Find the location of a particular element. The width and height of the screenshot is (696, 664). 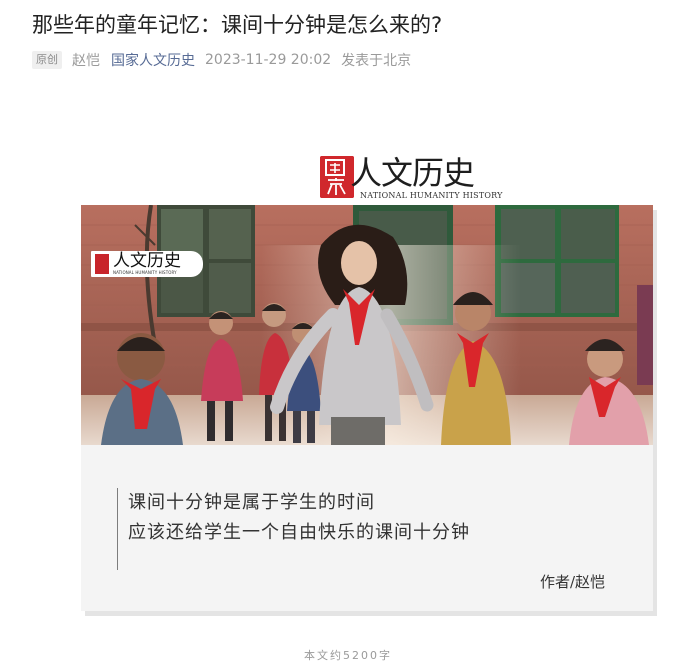

article-meta: 原创 赵恺 国家人文历史 2023-11-29 20:02 发表于北京 is located at coordinates (221, 60).